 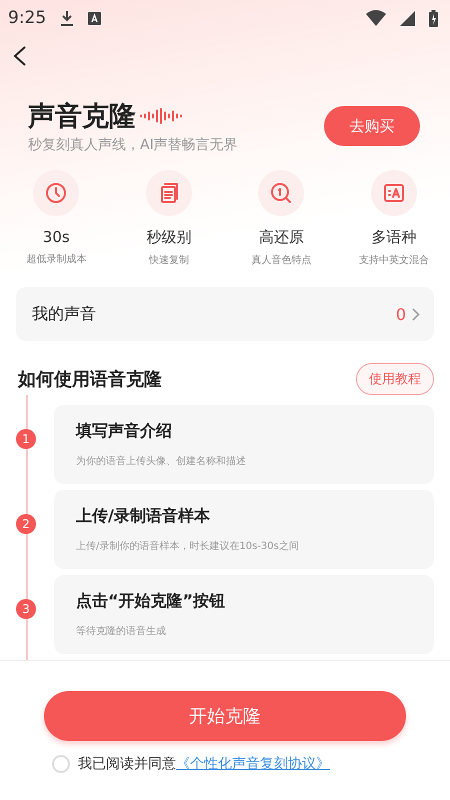 I want to click on battery-icon, so click(x=433, y=18).